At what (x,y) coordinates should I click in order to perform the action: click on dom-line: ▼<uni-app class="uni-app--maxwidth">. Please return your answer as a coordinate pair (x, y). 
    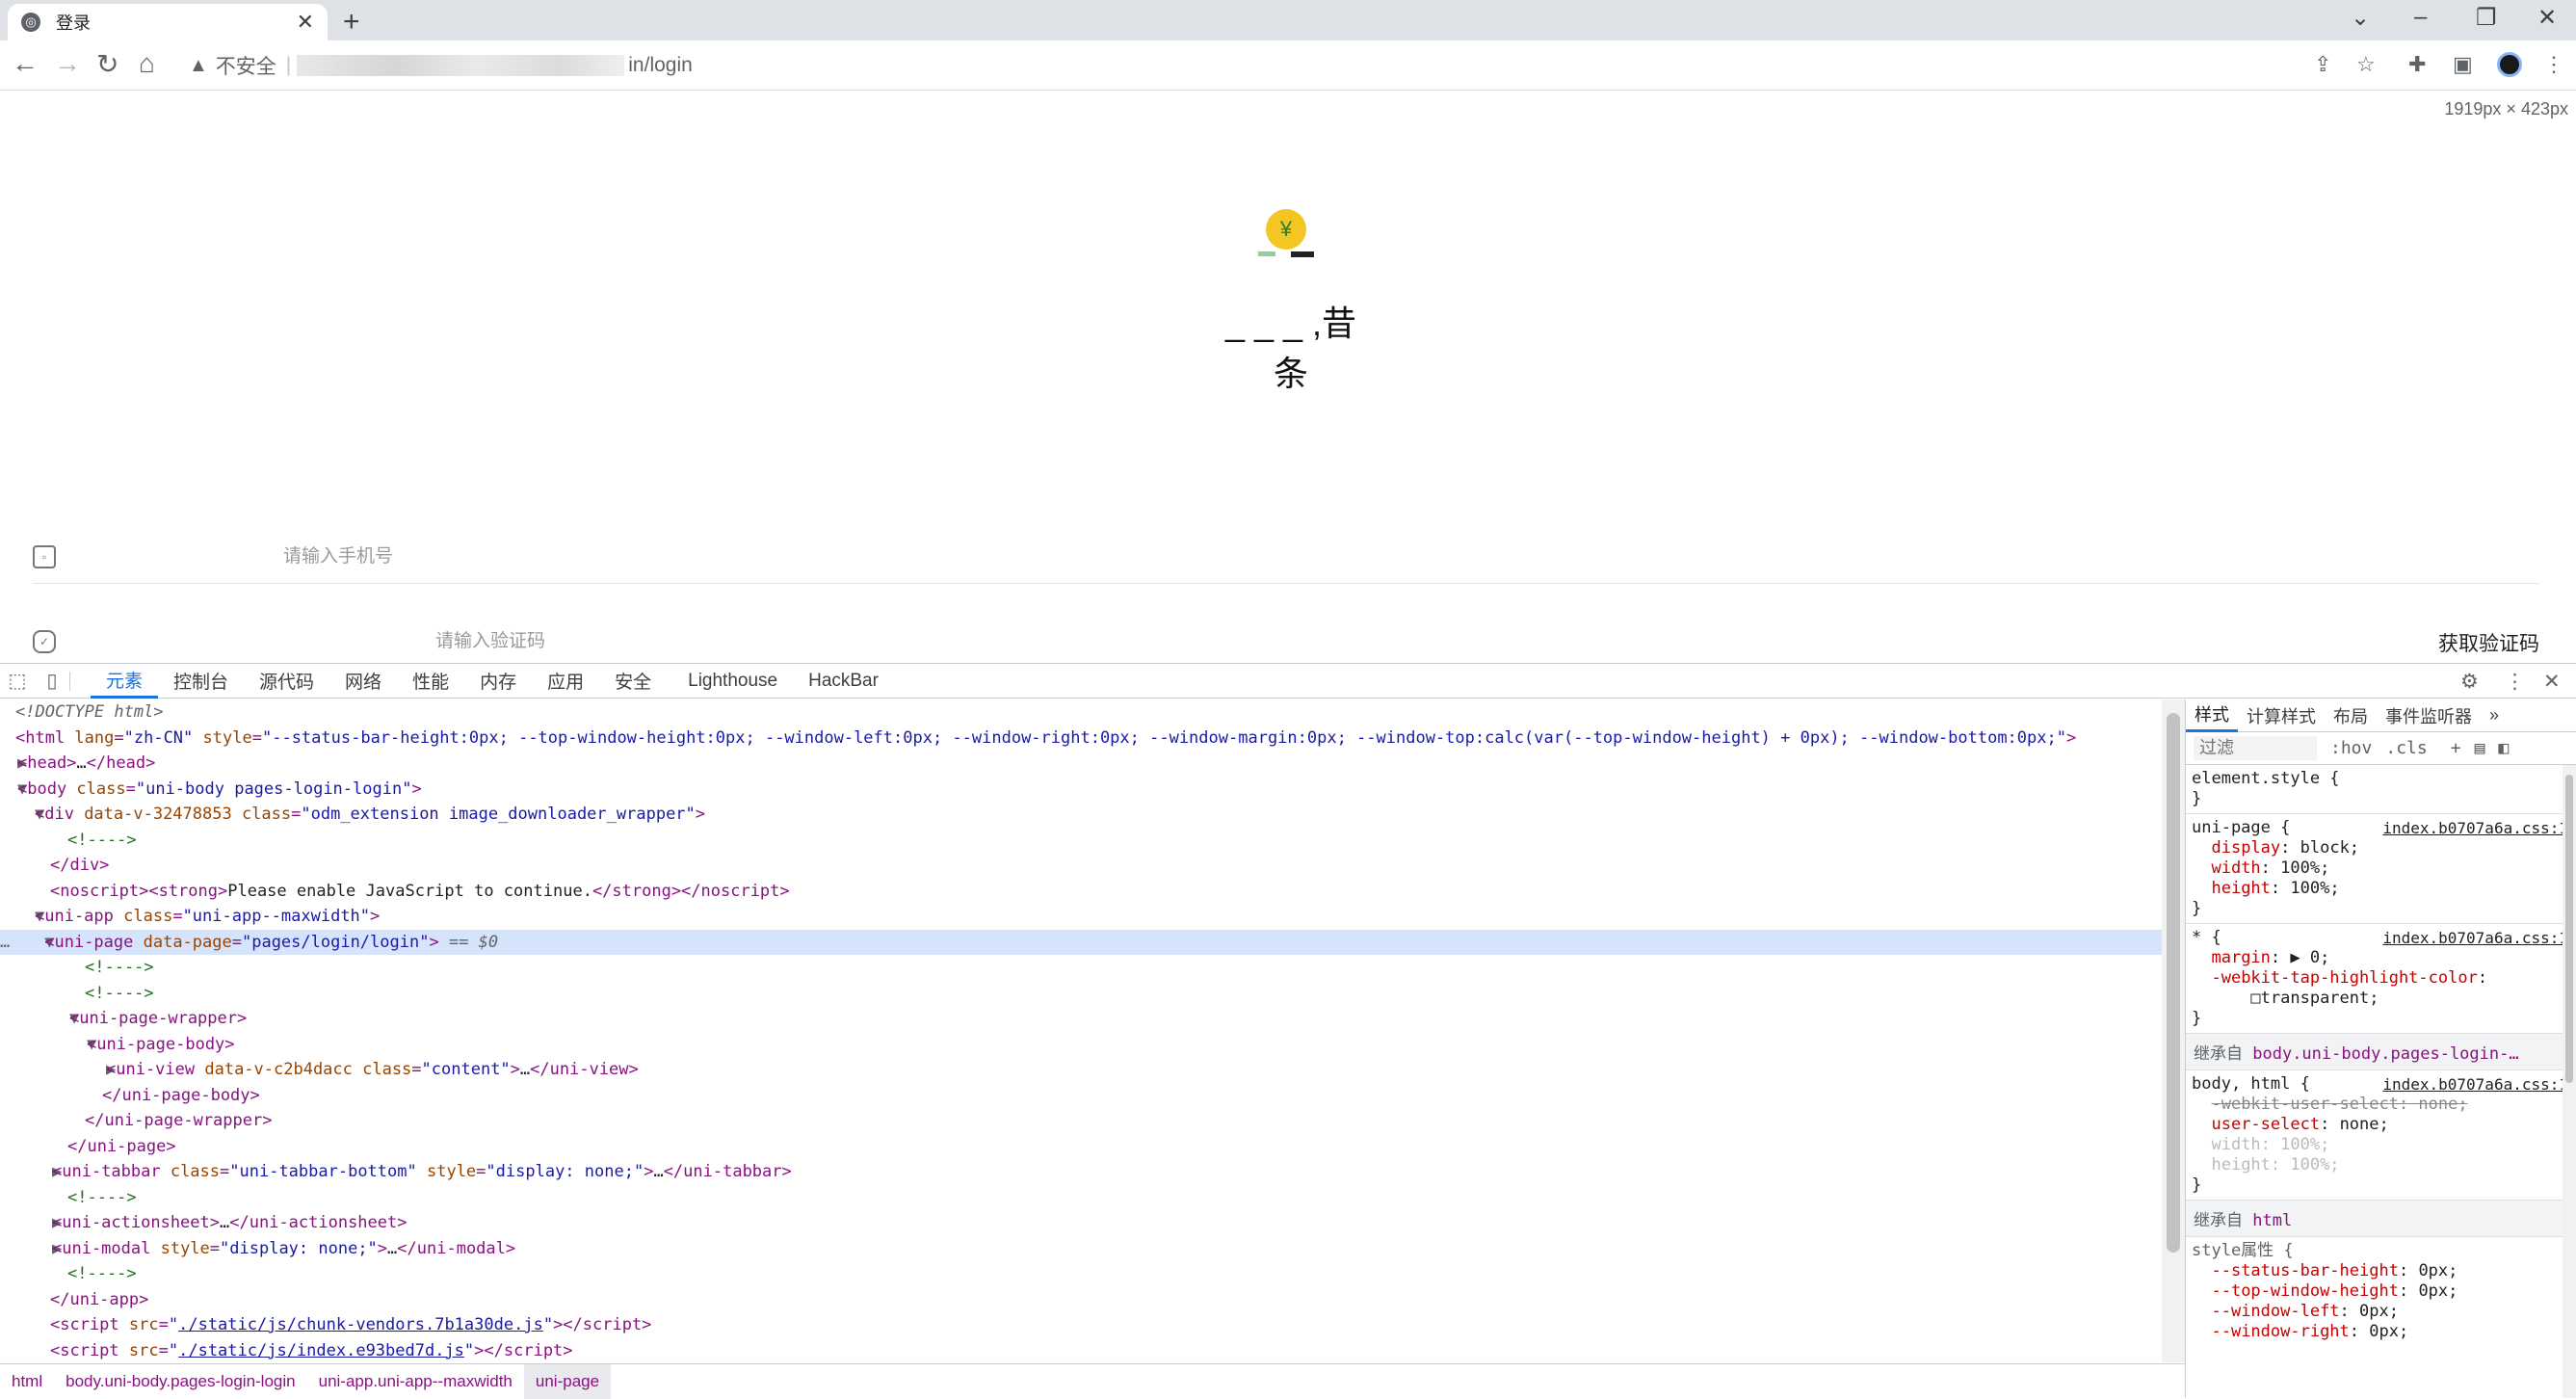
    Looking at the image, I should click on (1081, 917).